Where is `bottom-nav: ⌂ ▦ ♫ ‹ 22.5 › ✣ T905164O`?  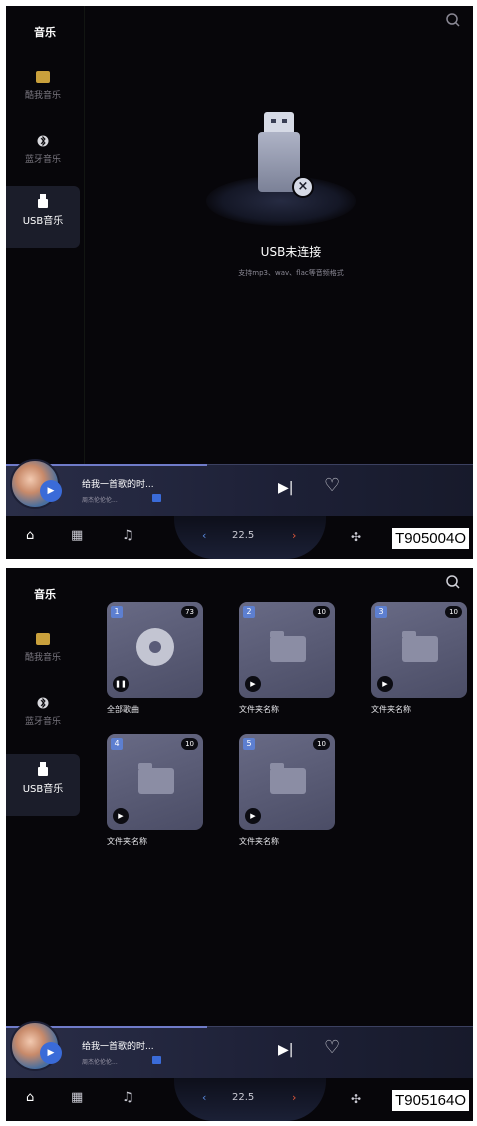
bottom-nav: ⌂ ▦ ♫ ‹ 22.5 › ✣ T905164O is located at coordinates (239, 1099).